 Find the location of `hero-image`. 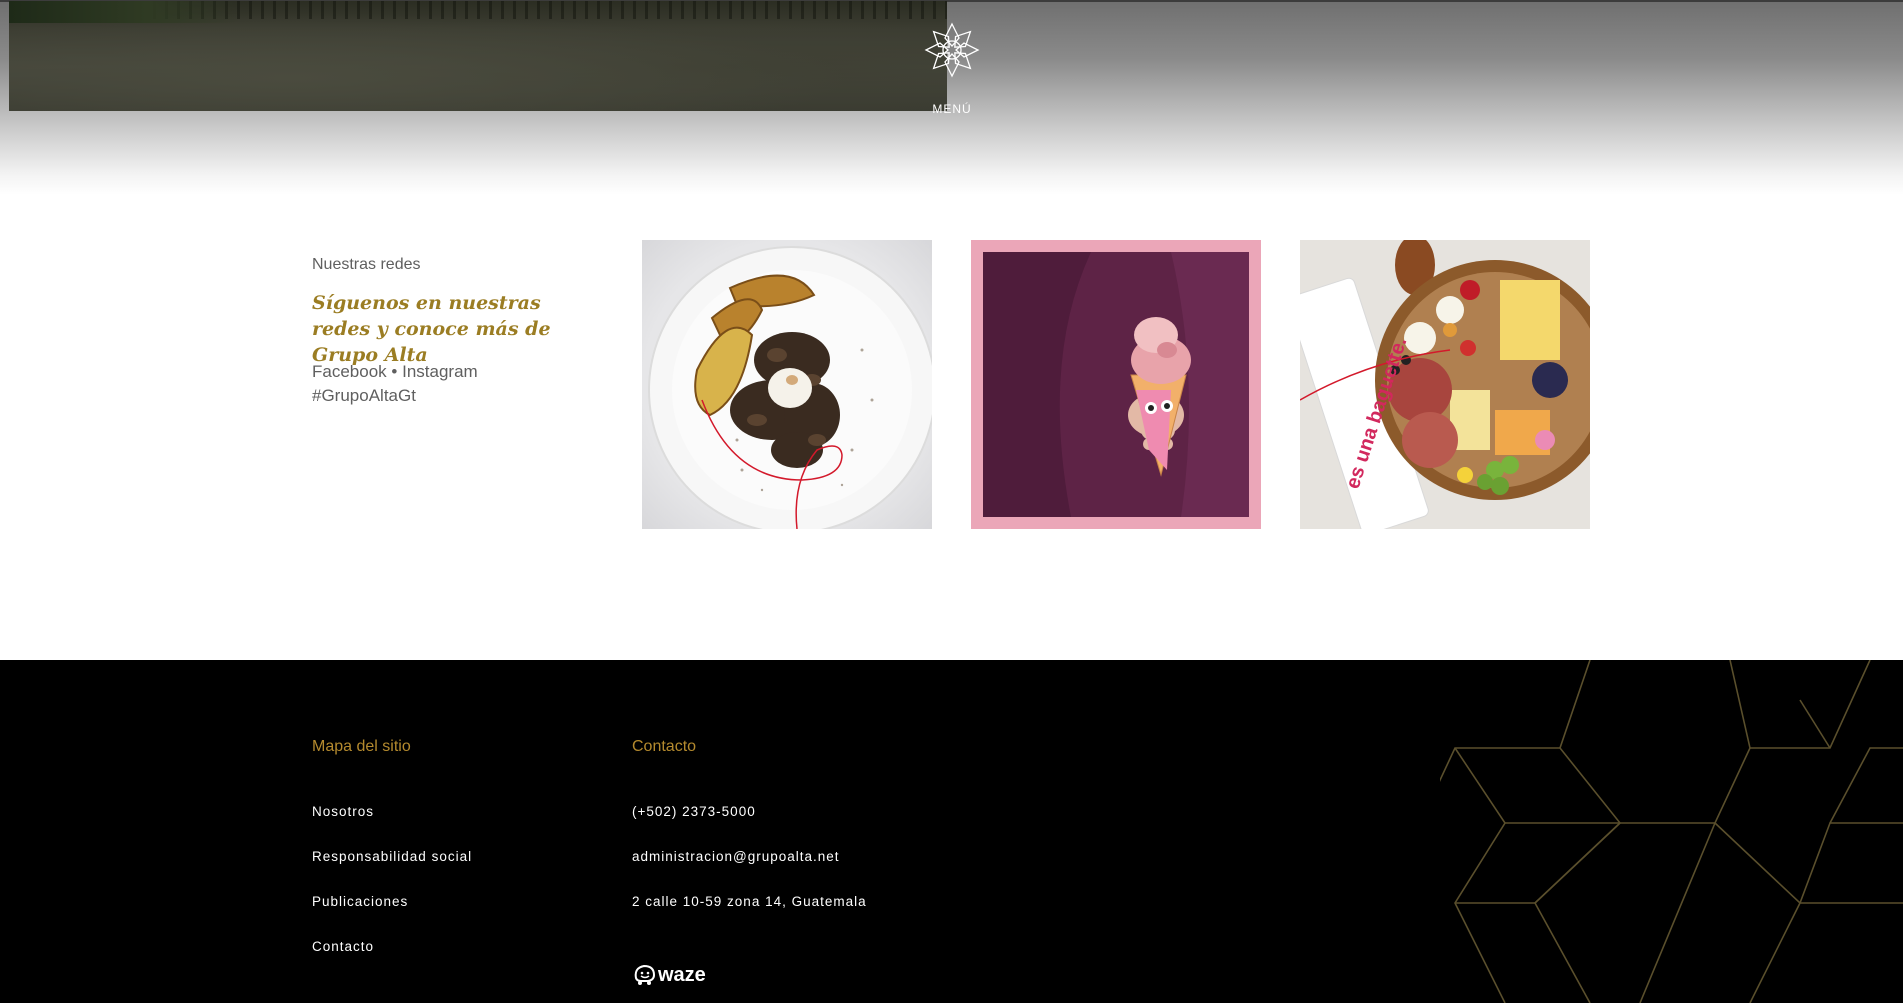

hero-image is located at coordinates (478, 56).